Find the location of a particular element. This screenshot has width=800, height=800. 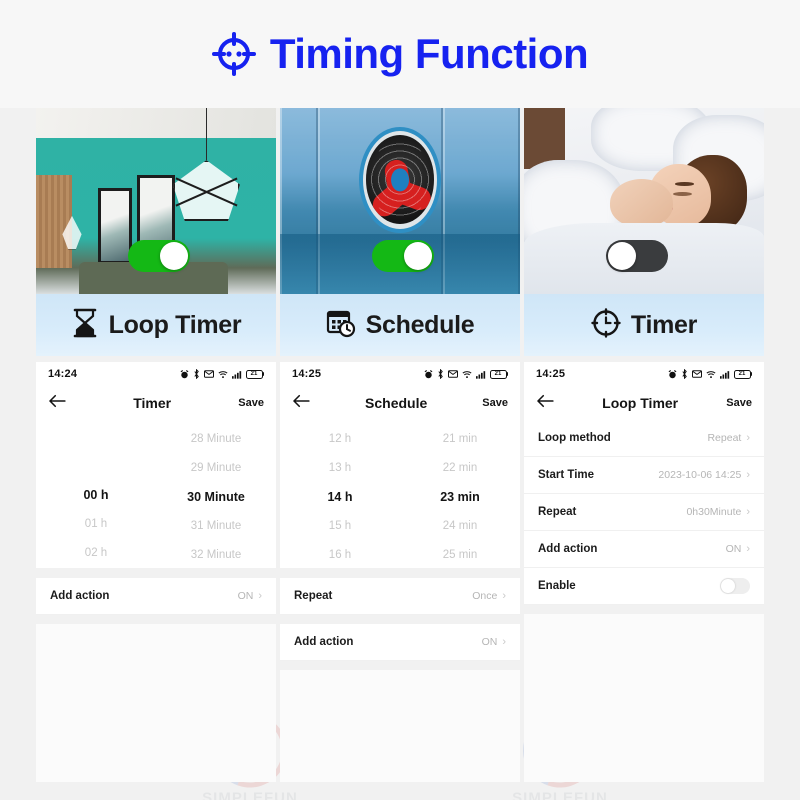

row-repeat: Repeat Once › is located at coordinates (400, 596).